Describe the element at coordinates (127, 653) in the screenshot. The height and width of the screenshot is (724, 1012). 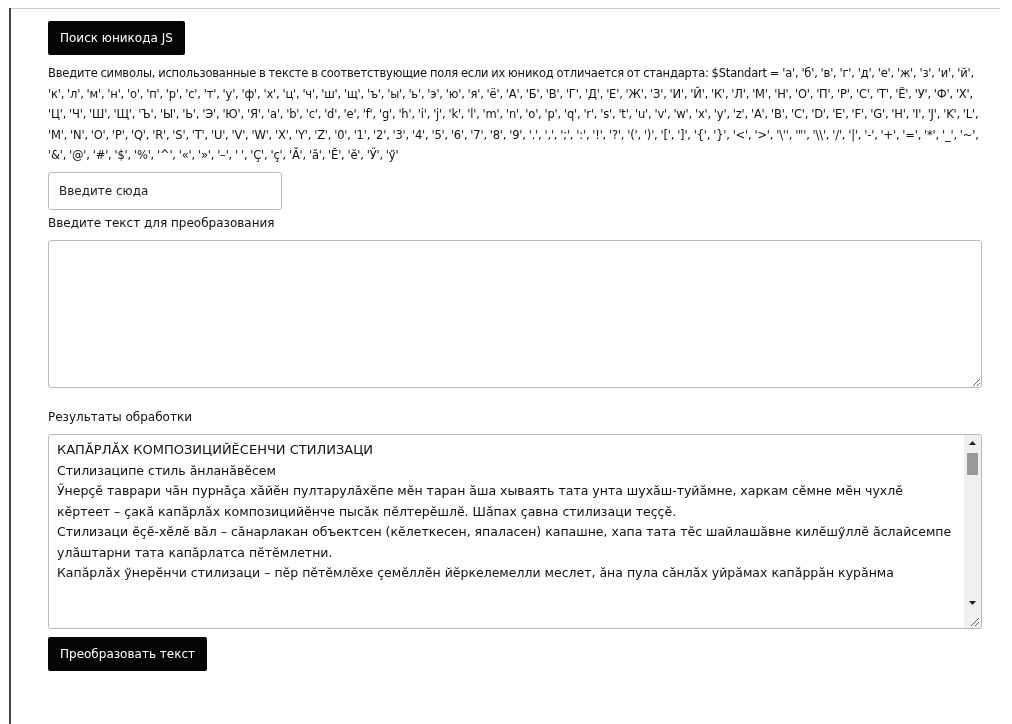
I see `convert-button: Преобразовать текст` at that location.